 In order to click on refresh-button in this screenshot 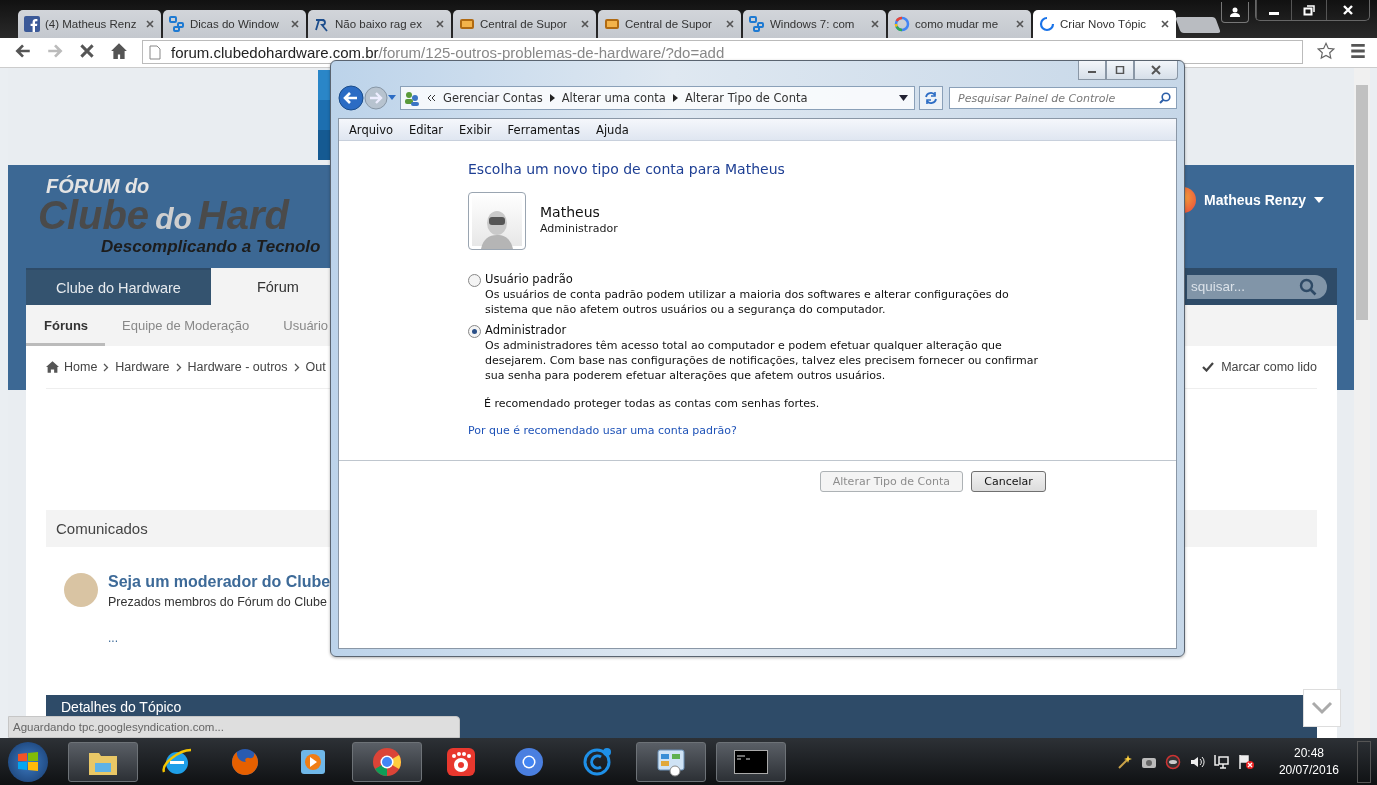, I will do `click(931, 98)`.